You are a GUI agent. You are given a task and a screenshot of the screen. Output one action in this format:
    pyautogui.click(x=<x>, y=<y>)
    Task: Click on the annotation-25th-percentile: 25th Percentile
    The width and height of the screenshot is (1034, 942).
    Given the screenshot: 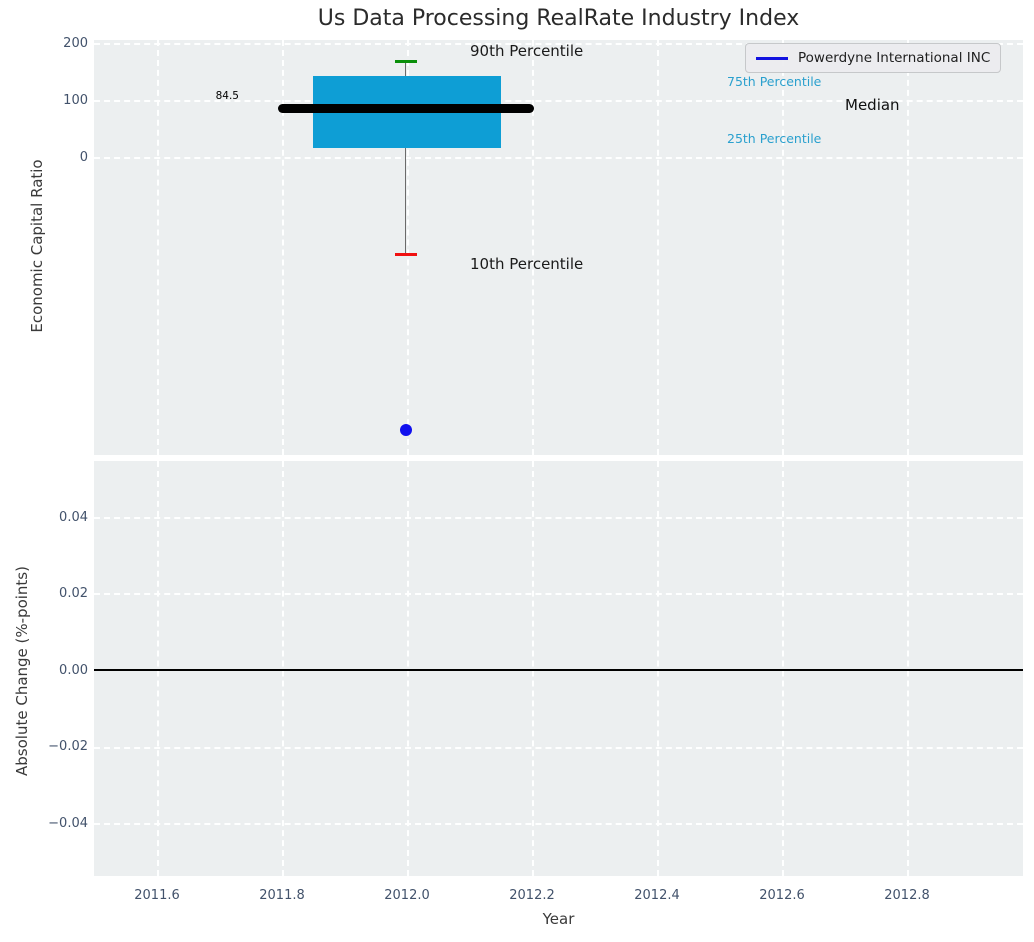 What is the action you would take?
    pyautogui.click(x=774, y=138)
    